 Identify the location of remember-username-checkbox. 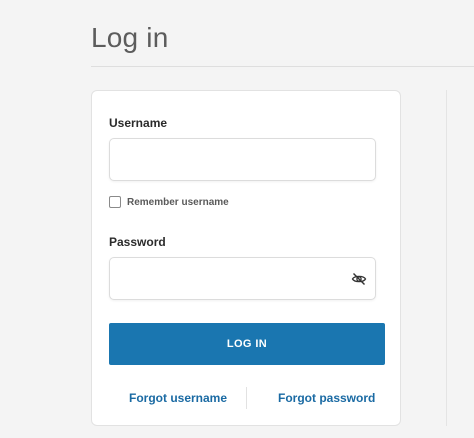
(115, 202).